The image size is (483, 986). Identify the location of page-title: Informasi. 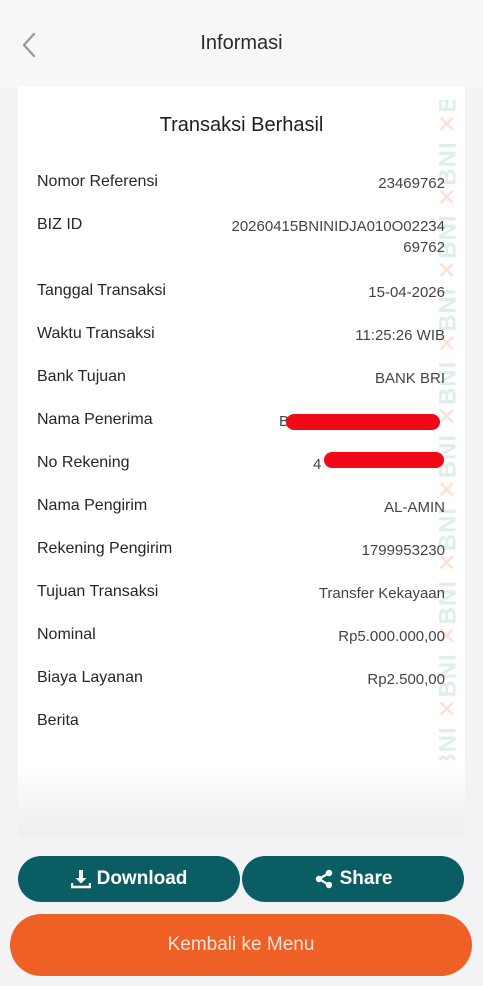
(241, 43).